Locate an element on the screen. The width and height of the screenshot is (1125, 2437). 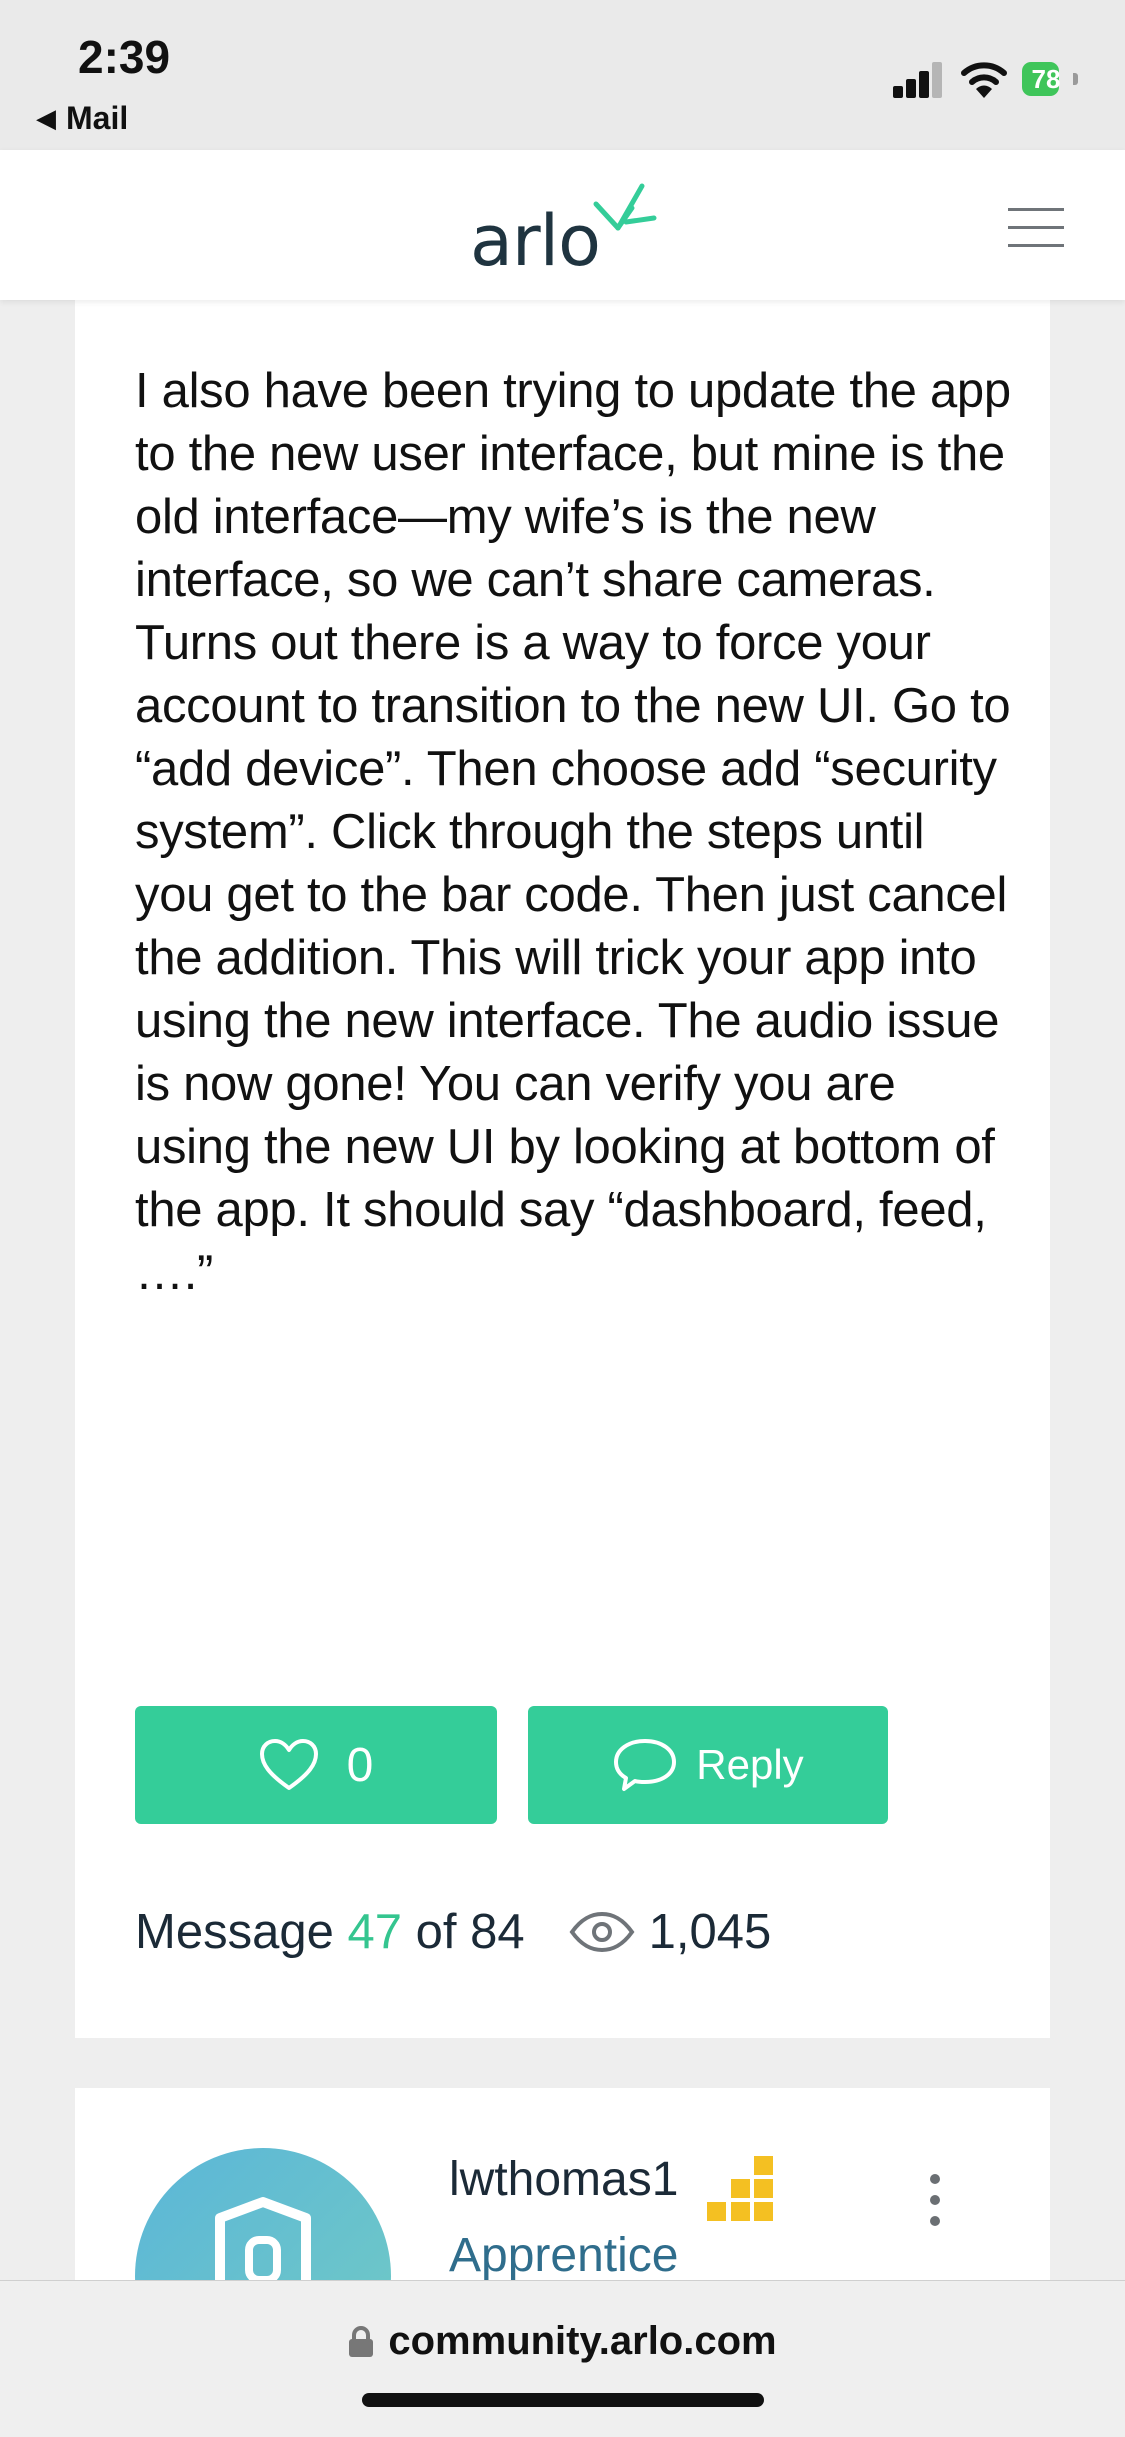
speech-bubble-icon is located at coordinates (645, 1765).